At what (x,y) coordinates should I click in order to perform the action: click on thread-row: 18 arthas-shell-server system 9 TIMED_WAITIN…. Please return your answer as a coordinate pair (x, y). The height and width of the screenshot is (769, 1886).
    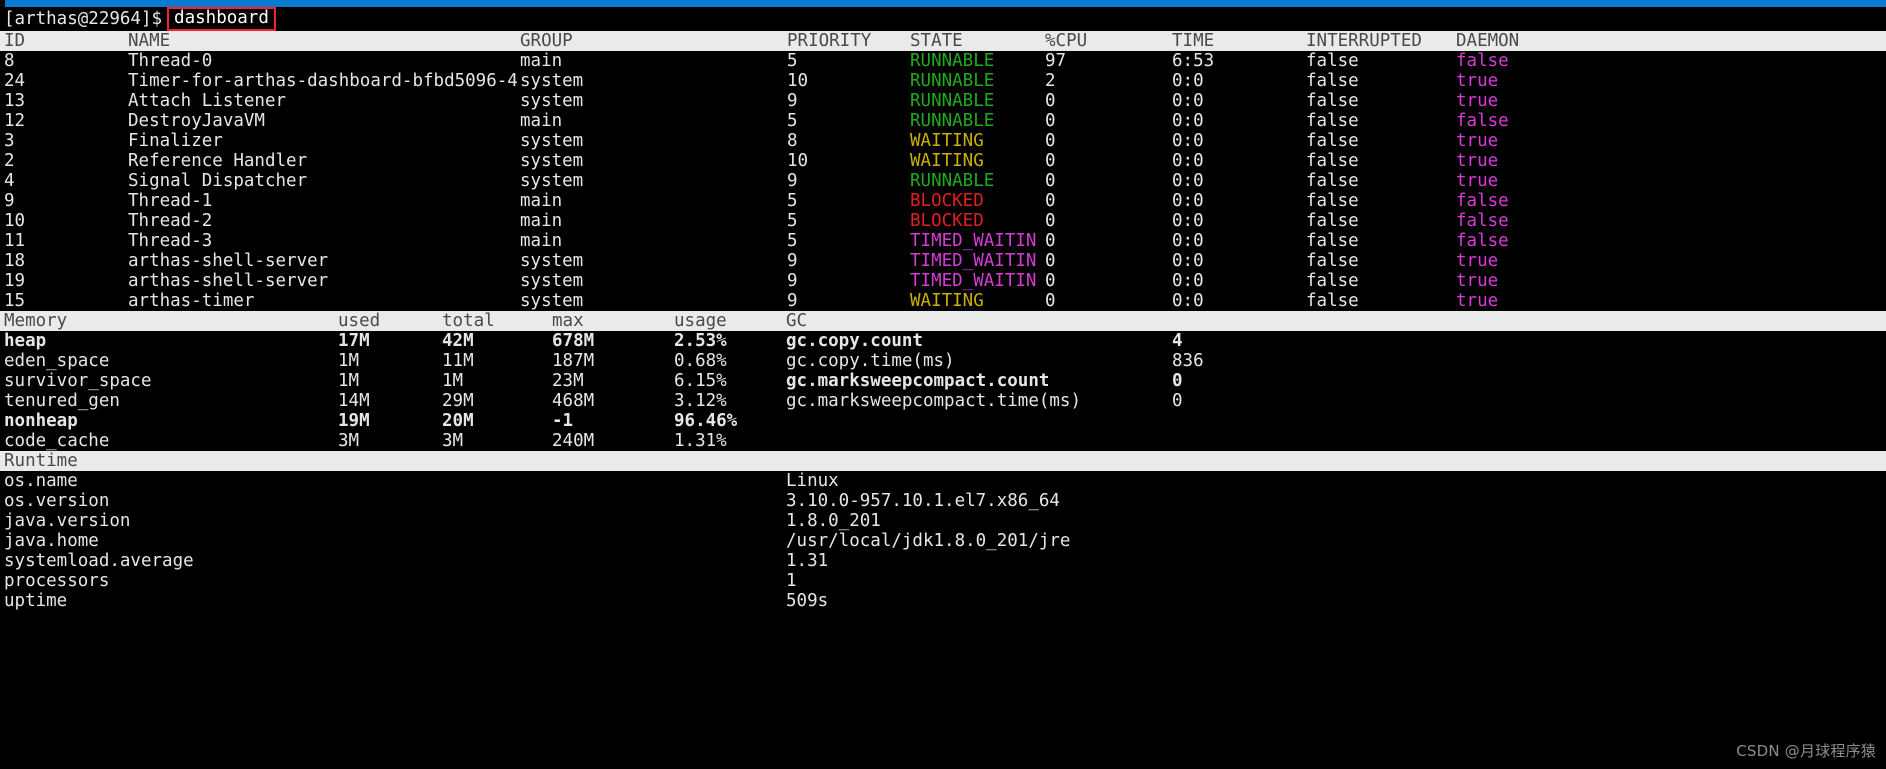
    Looking at the image, I should click on (943, 261).